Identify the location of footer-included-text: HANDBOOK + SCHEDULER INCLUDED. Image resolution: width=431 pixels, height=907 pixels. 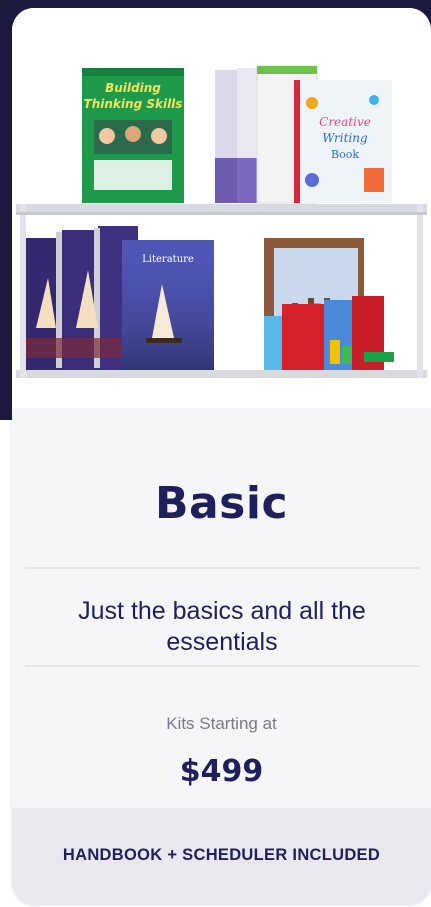
(221, 855).